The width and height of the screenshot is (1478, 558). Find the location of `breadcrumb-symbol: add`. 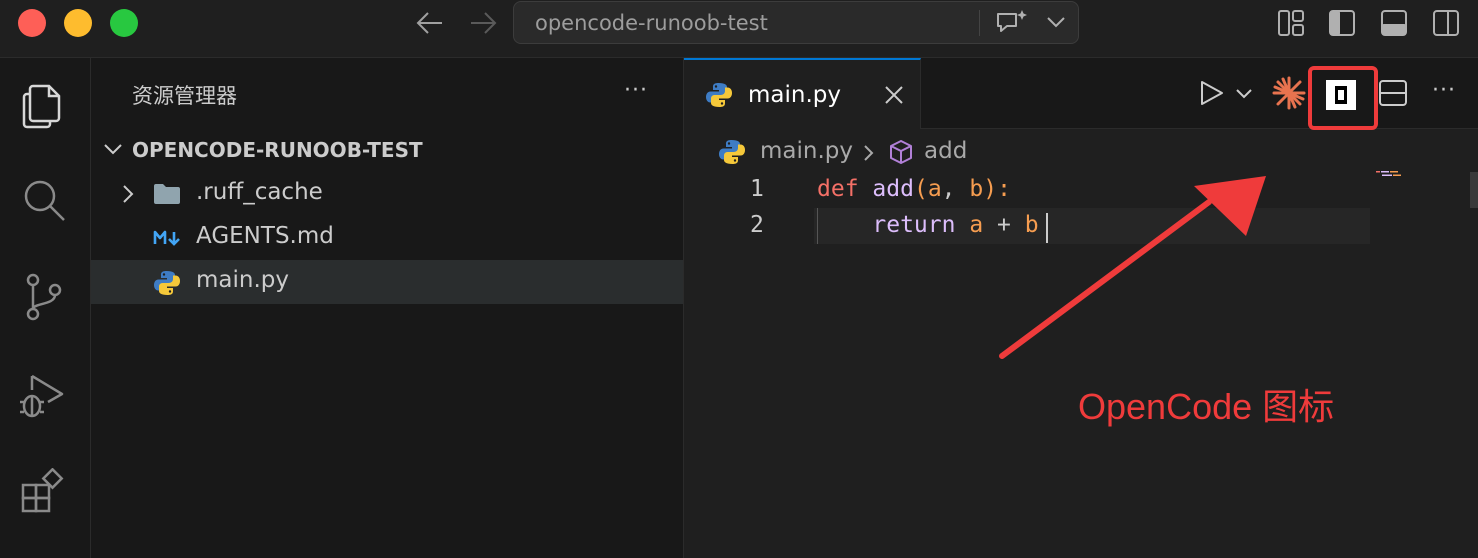

breadcrumb-symbol: add is located at coordinates (945, 151).